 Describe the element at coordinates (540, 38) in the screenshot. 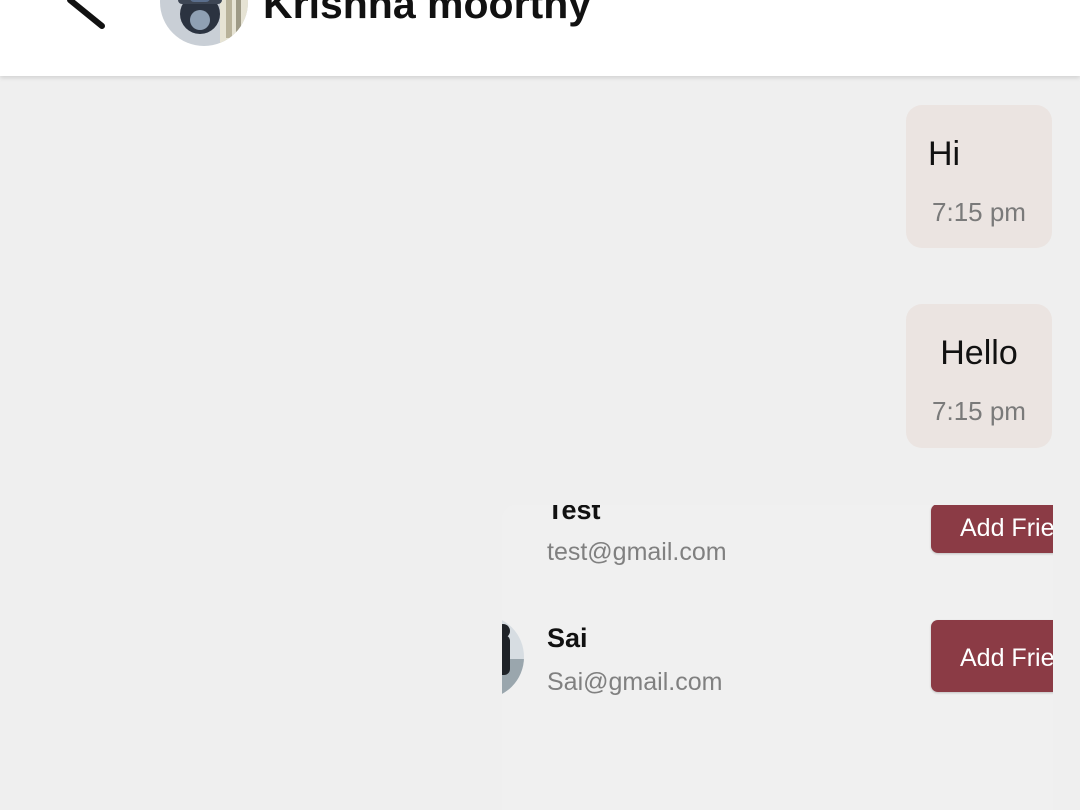

I see `app-bar: Krishna moorthy` at that location.